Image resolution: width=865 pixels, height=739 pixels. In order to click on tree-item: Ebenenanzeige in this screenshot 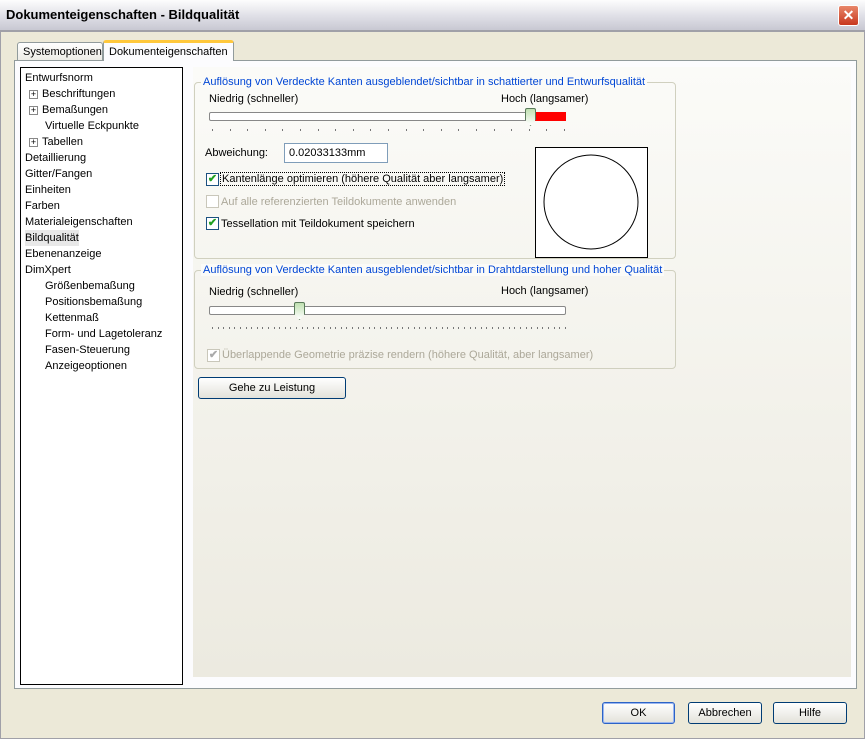, I will do `click(63, 254)`.